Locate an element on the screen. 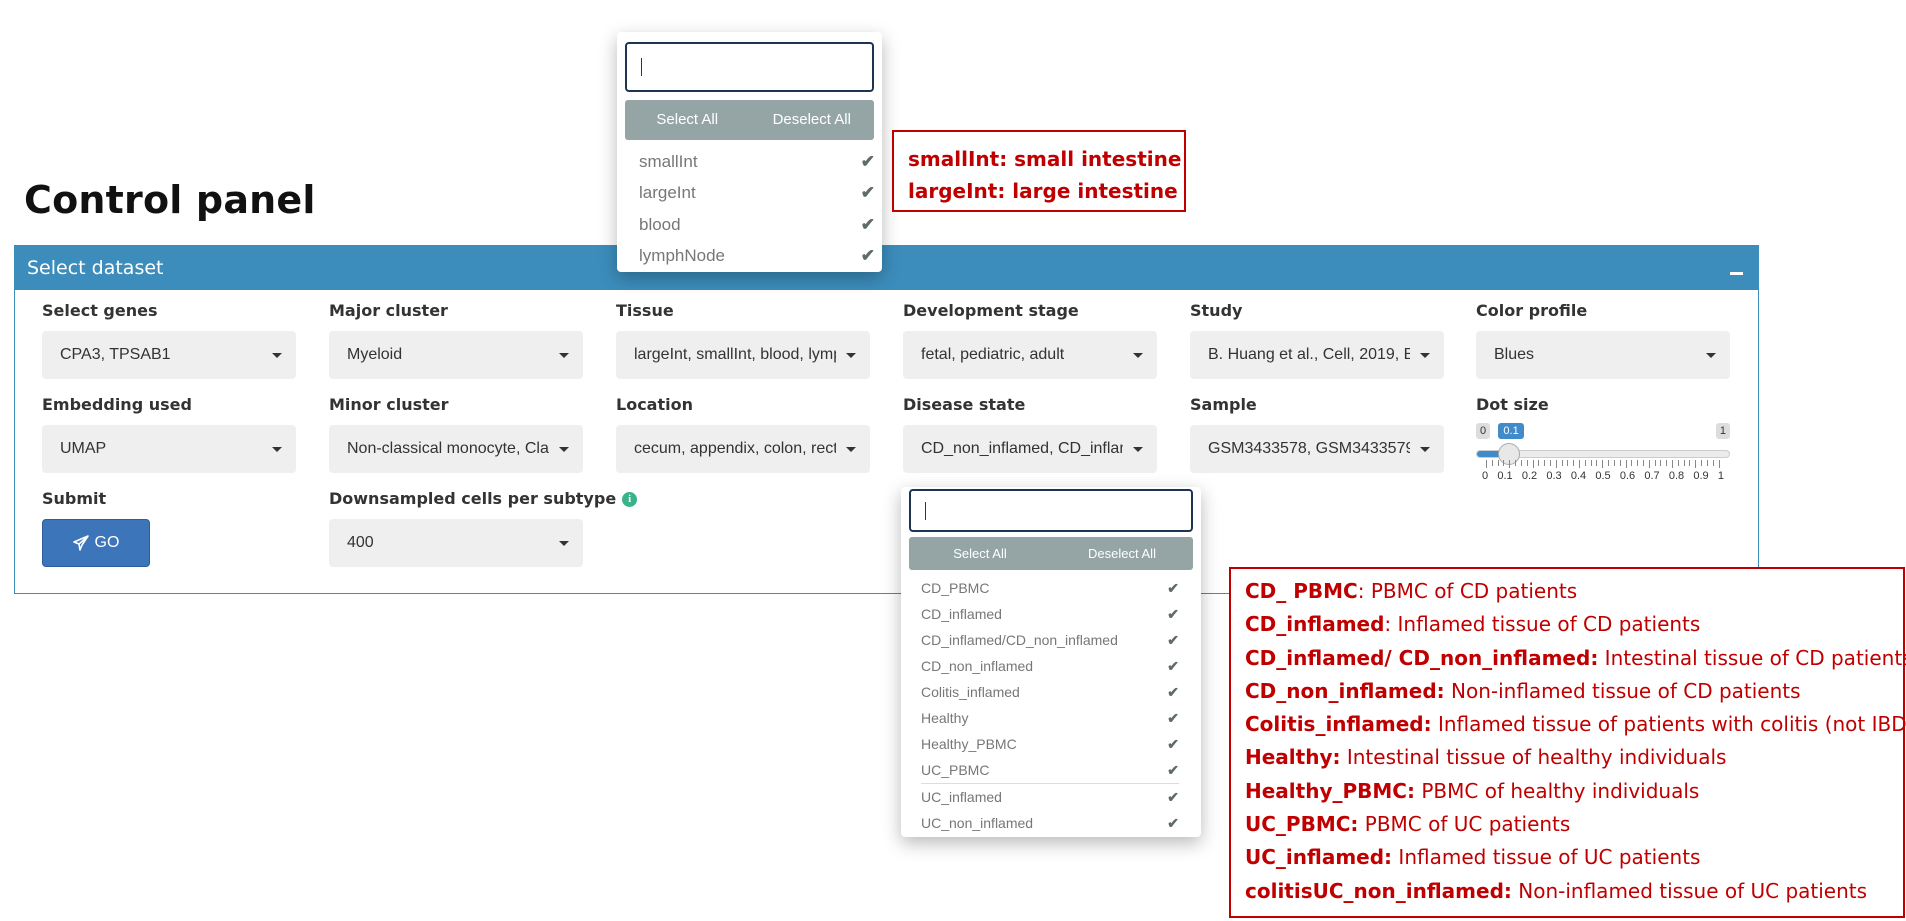 This screenshot has width=1906, height=921. tissue-option: largeInt ✔ is located at coordinates (757, 194).